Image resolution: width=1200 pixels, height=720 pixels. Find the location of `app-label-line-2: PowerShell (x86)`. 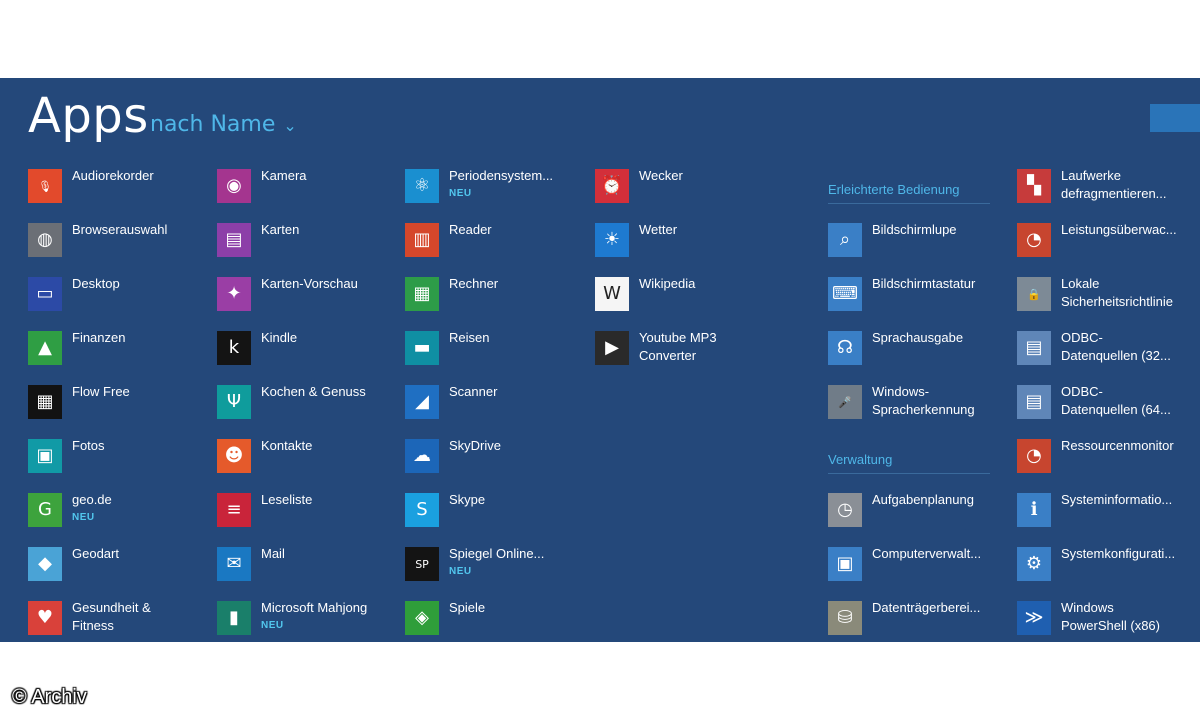

app-label-line-2: PowerShell (x86) is located at coordinates (1110, 625).